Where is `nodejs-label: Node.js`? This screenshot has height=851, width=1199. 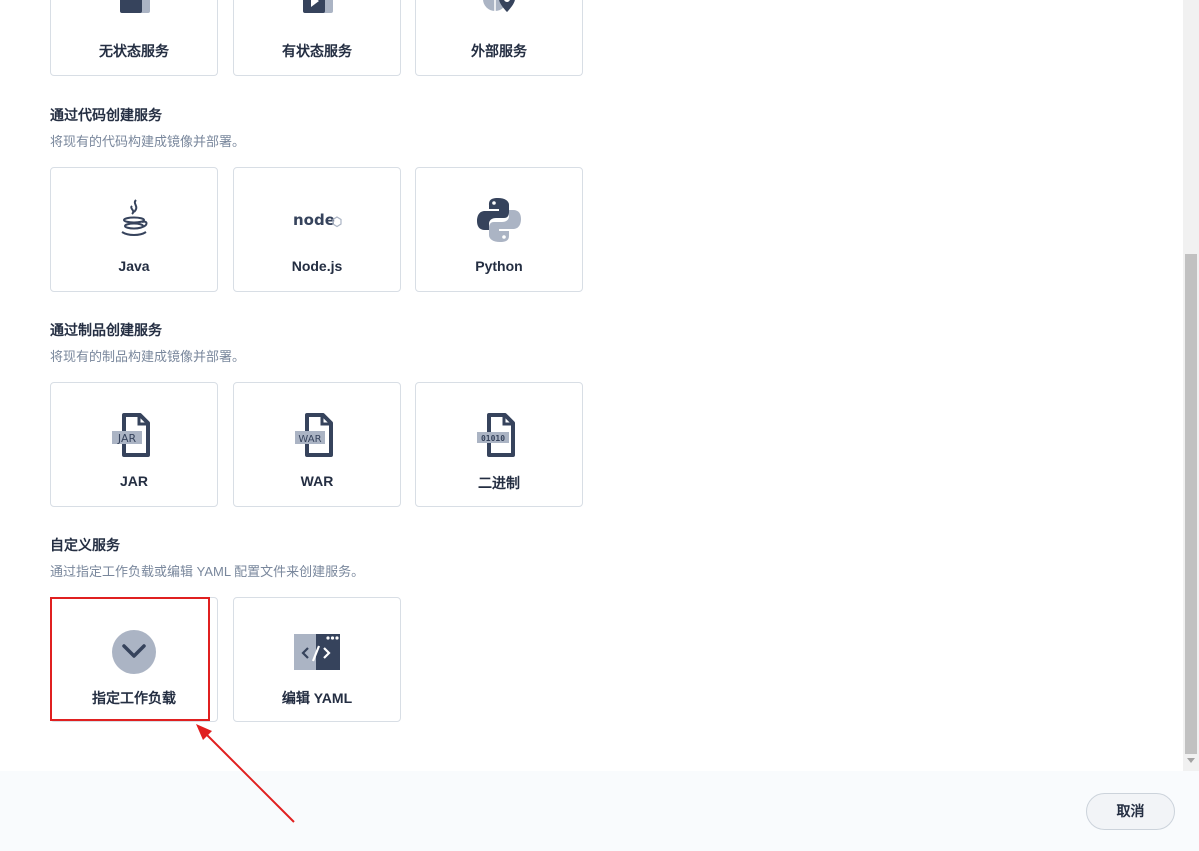 nodejs-label: Node.js is located at coordinates (317, 266).